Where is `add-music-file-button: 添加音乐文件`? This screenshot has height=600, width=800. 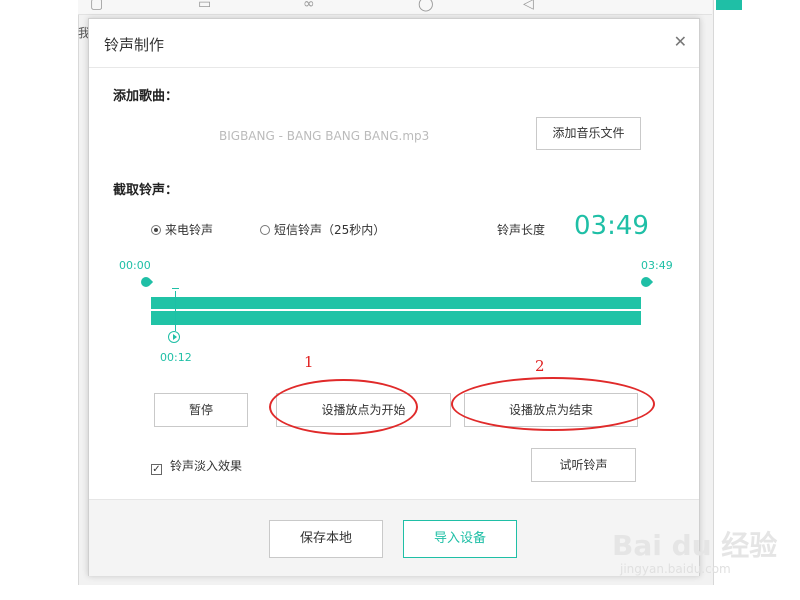 add-music-file-button: 添加音乐文件 is located at coordinates (588, 133).